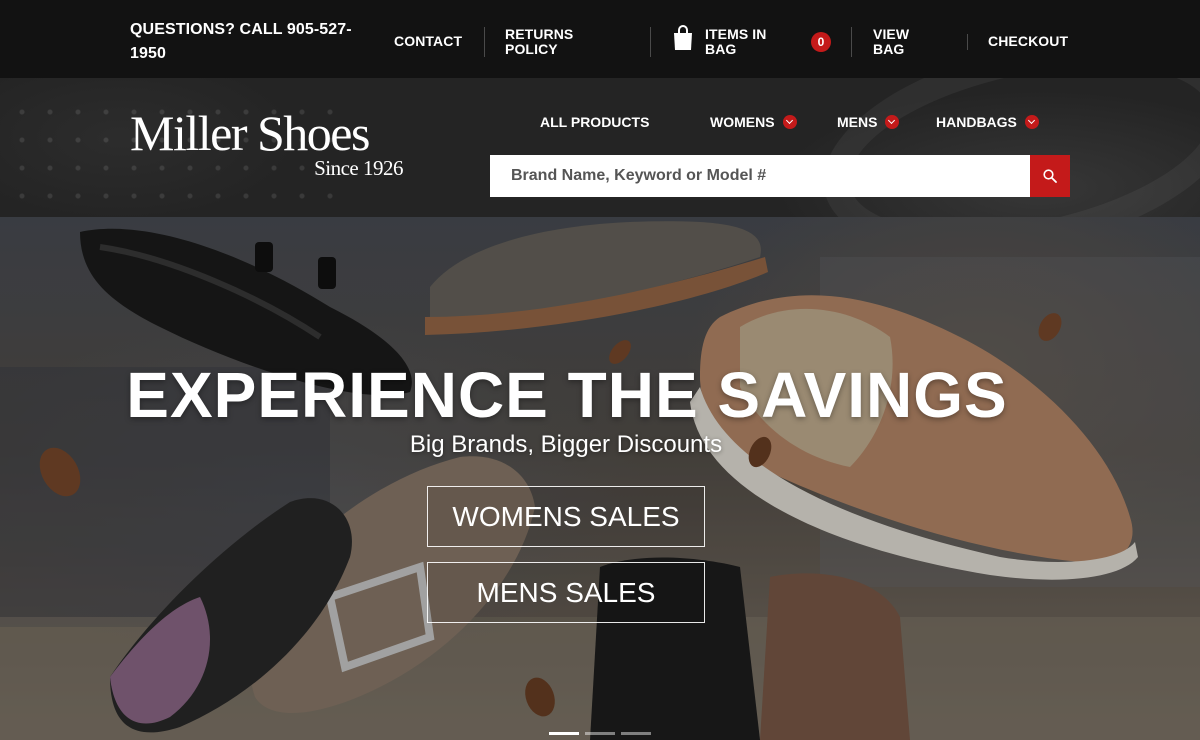 This screenshot has height=740, width=1200. Describe the element at coordinates (358, 168) in the screenshot. I see `logo-tagline: Since 1926` at that location.